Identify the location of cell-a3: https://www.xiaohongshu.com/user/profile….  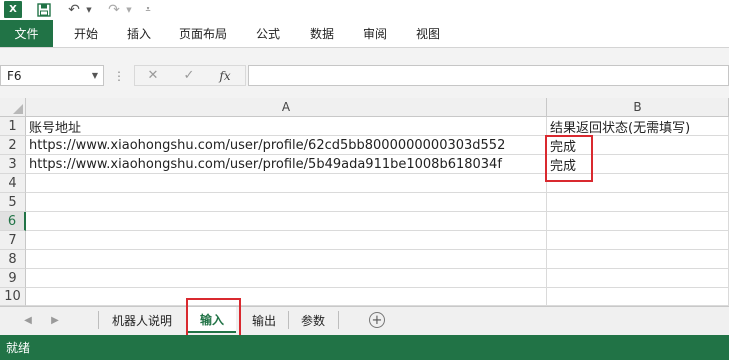
(286, 164).